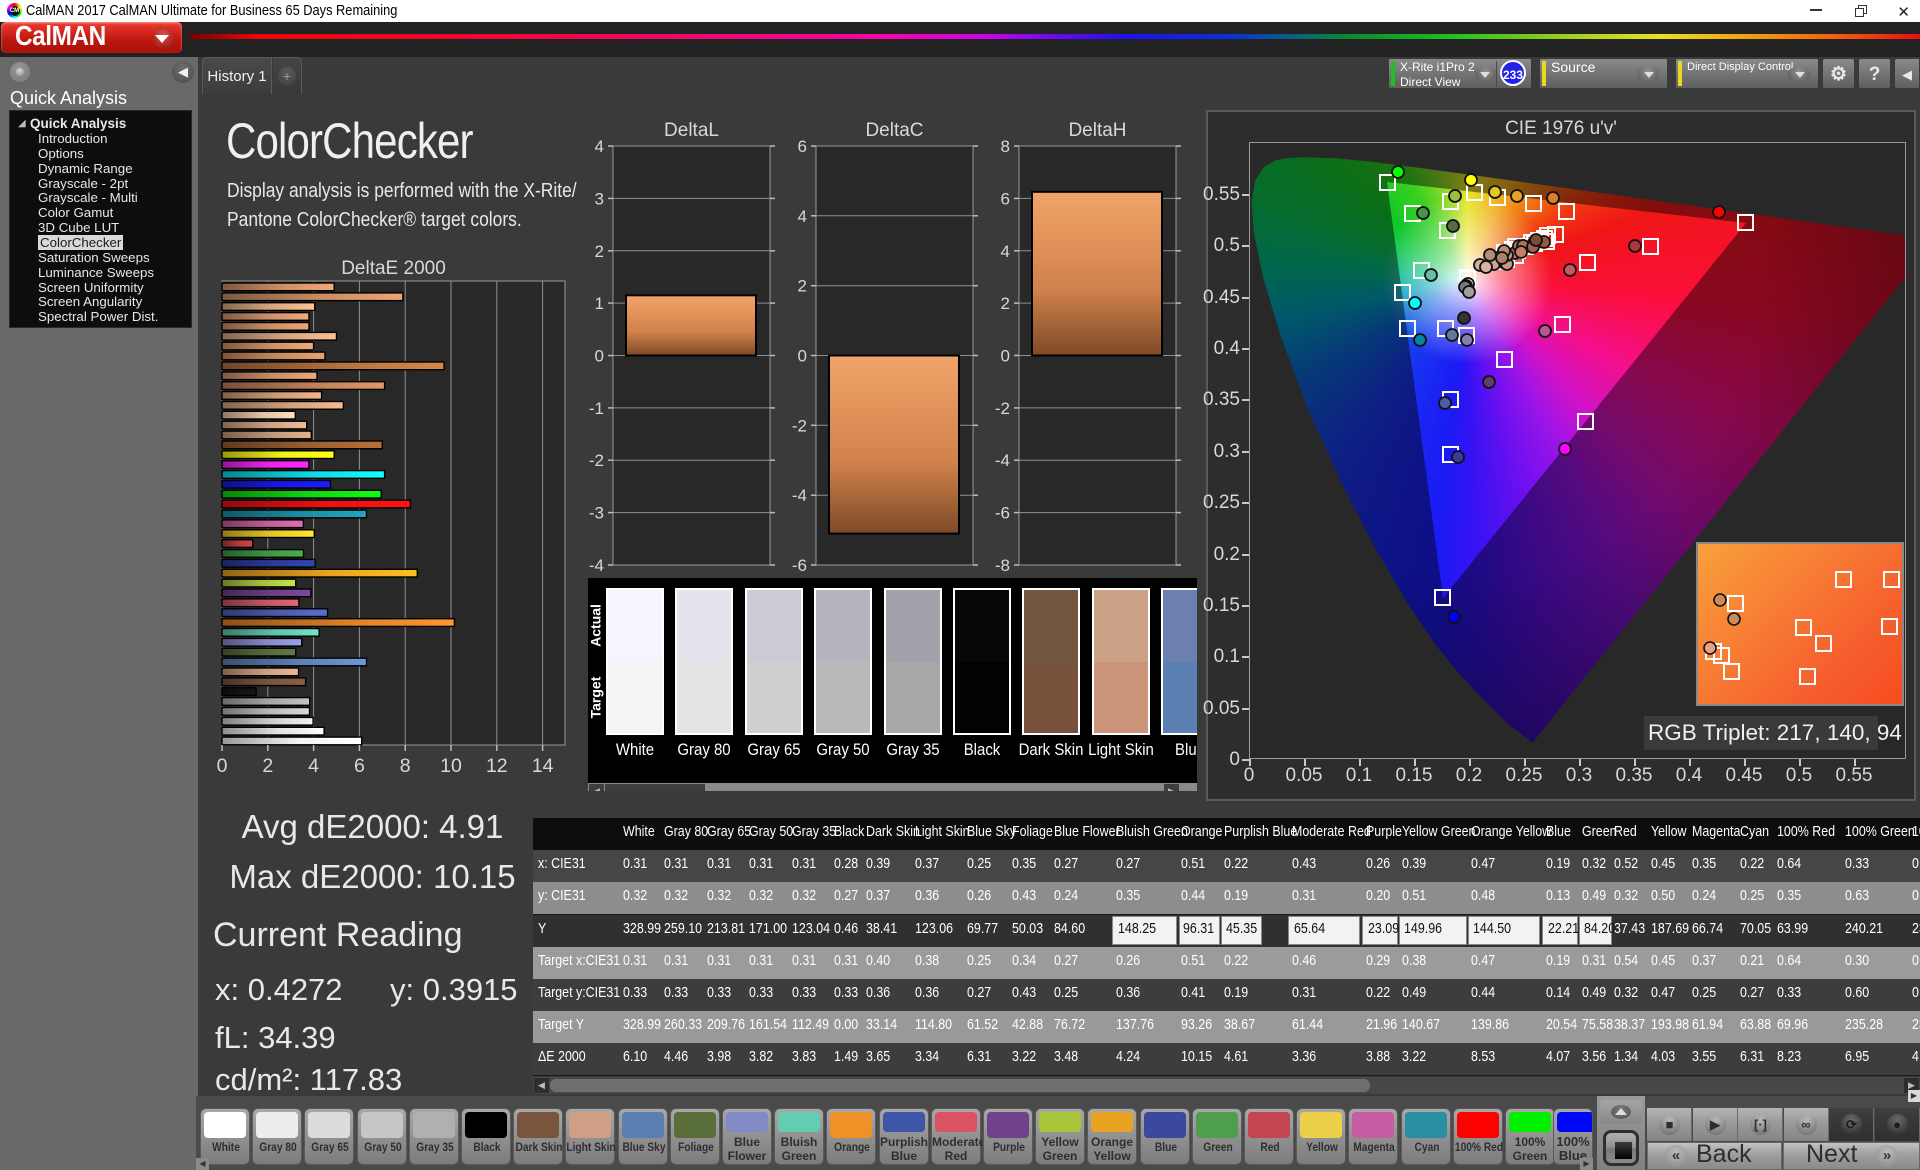  Describe the element at coordinates (1002, 565) in the screenshot. I see `svg-text: -8` at that location.